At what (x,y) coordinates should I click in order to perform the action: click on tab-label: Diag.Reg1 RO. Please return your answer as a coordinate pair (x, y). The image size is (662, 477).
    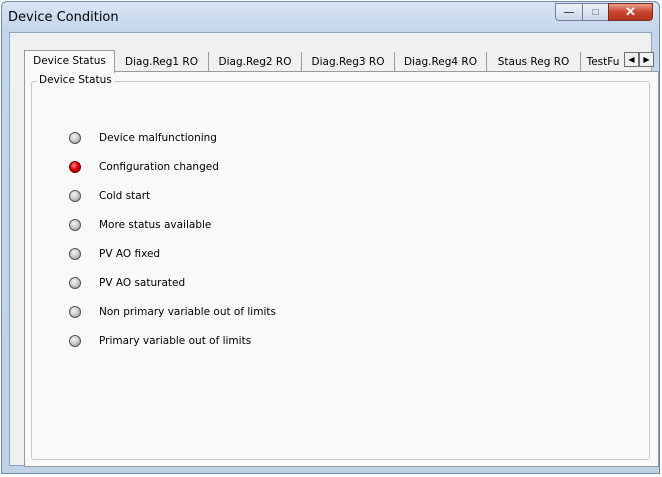
    Looking at the image, I should click on (161, 62).